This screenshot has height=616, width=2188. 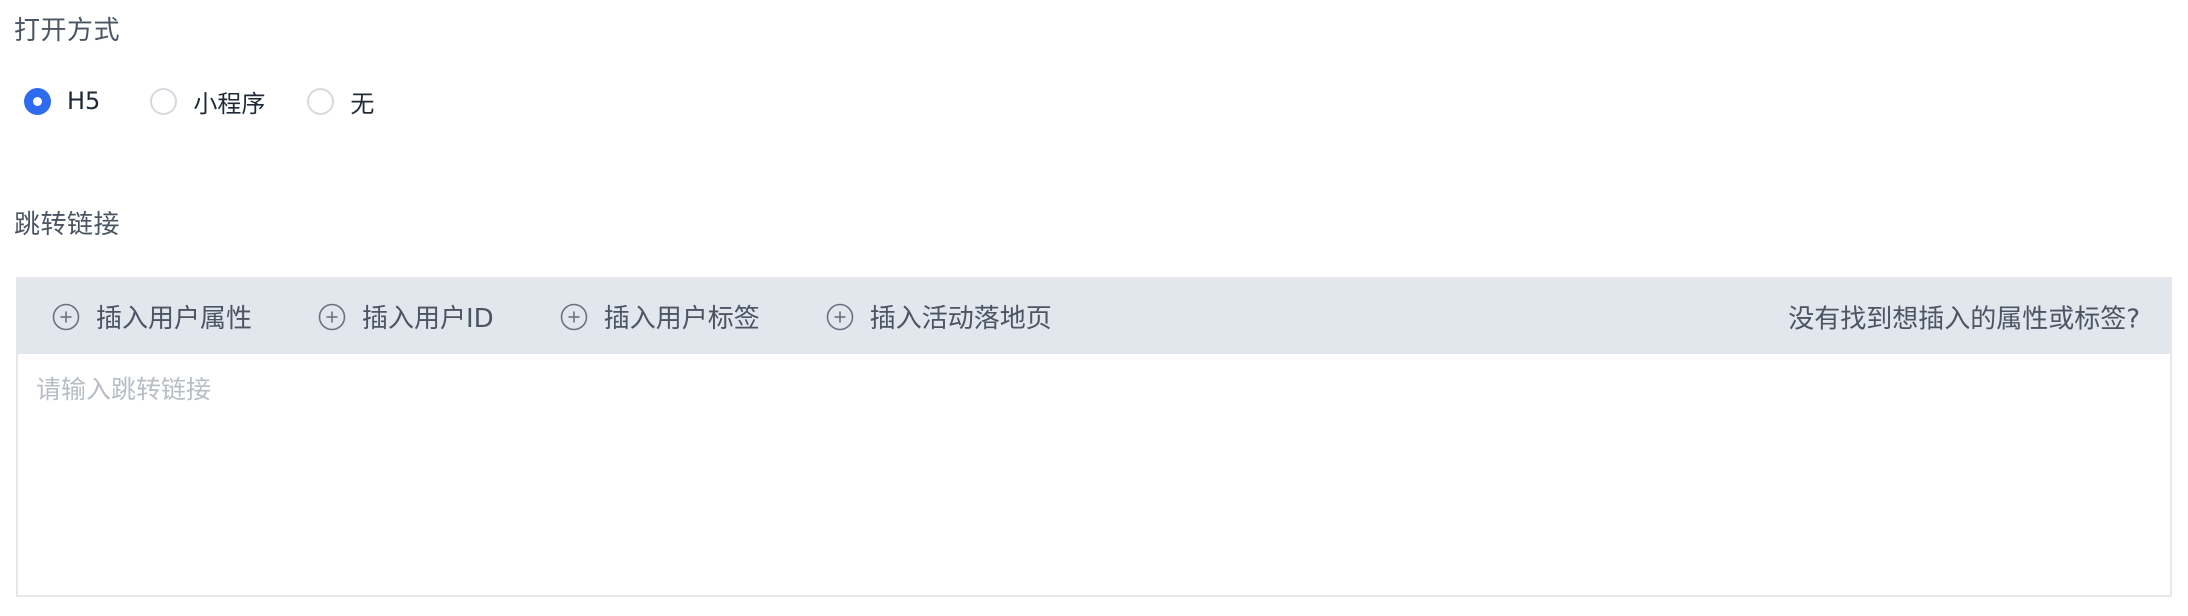 I want to click on radio-option-none: 无, so click(x=340, y=101).